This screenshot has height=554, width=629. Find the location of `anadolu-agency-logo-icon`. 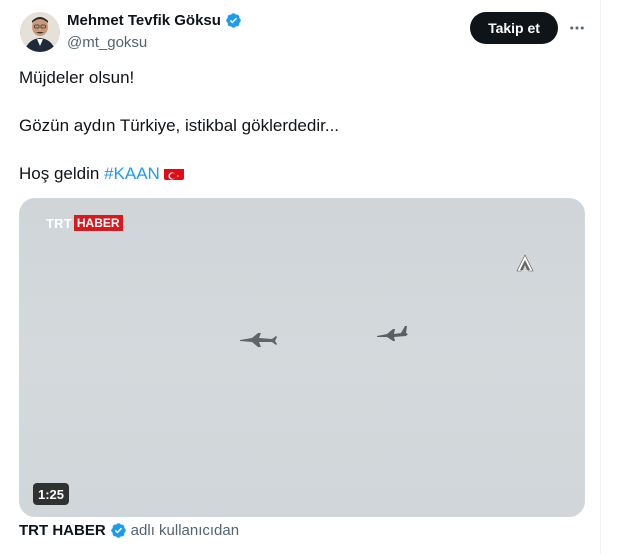

anadolu-agency-logo-icon is located at coordinates (525, 263).